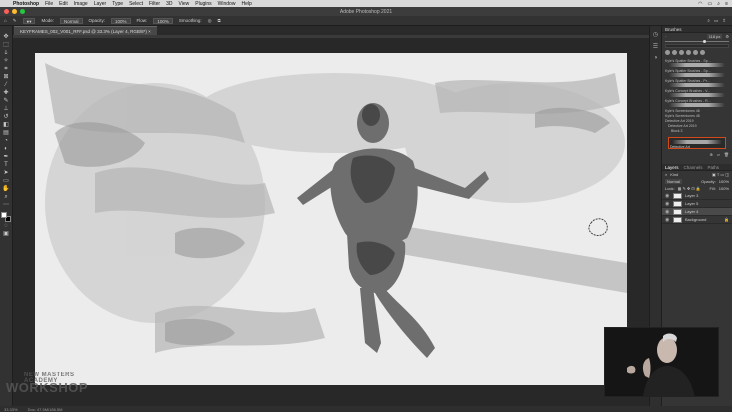 Image resolution: width=732 pixels, height=412 pixels. I want to click on zoom-window-button, so click(22, 11).